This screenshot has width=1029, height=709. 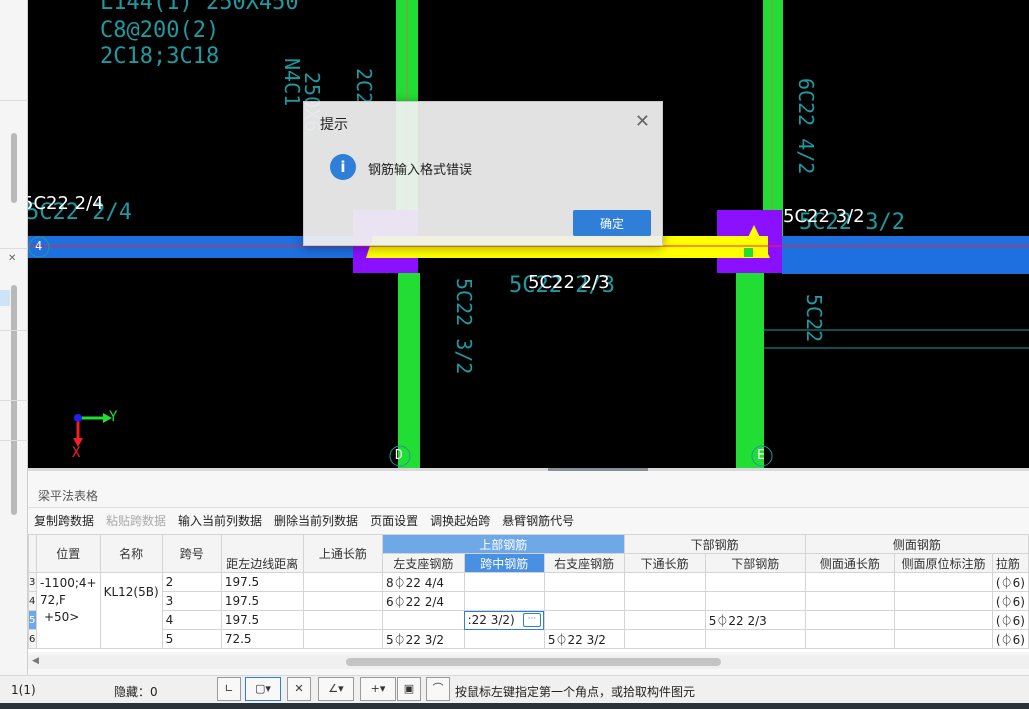 What do you see at coordinates (503, 544) in the screenshot?
I see `header-top-rebar-group: 上部钢筋` at bounding box center [503, 544].